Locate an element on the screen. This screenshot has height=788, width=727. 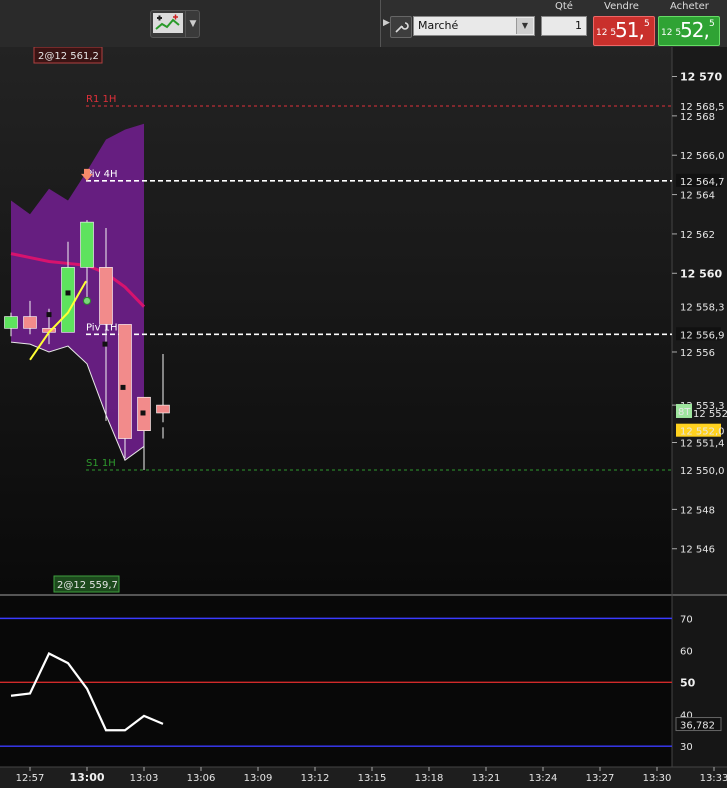
time-tick-label: 13:03 is located at coordinates (144, 778).